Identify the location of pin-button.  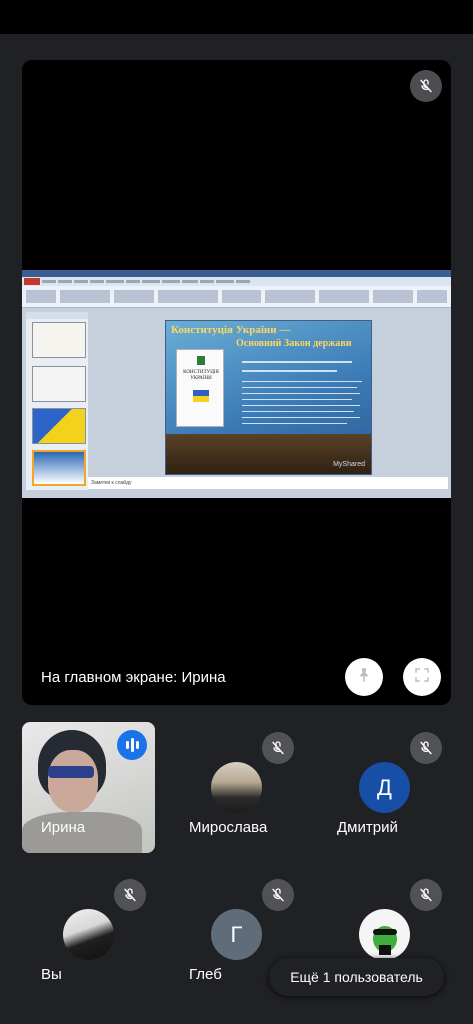
(364, 677).